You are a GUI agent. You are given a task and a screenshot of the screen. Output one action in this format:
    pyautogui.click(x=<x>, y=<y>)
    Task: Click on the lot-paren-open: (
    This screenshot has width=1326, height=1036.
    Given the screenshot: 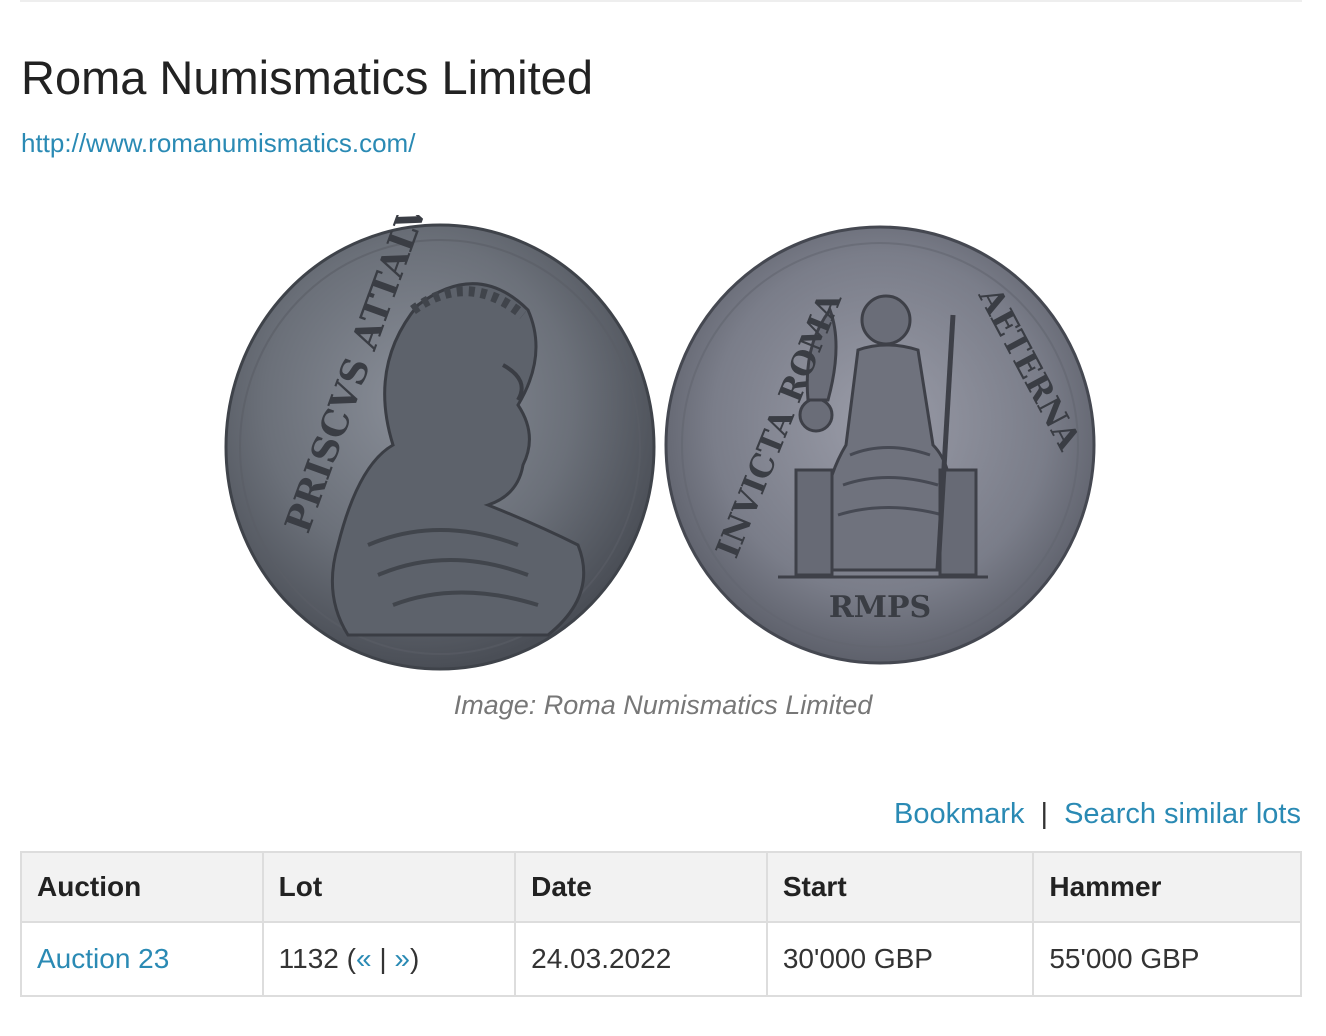 What is the action you would take?
    pyautogui.click(x=347, y=958)
    